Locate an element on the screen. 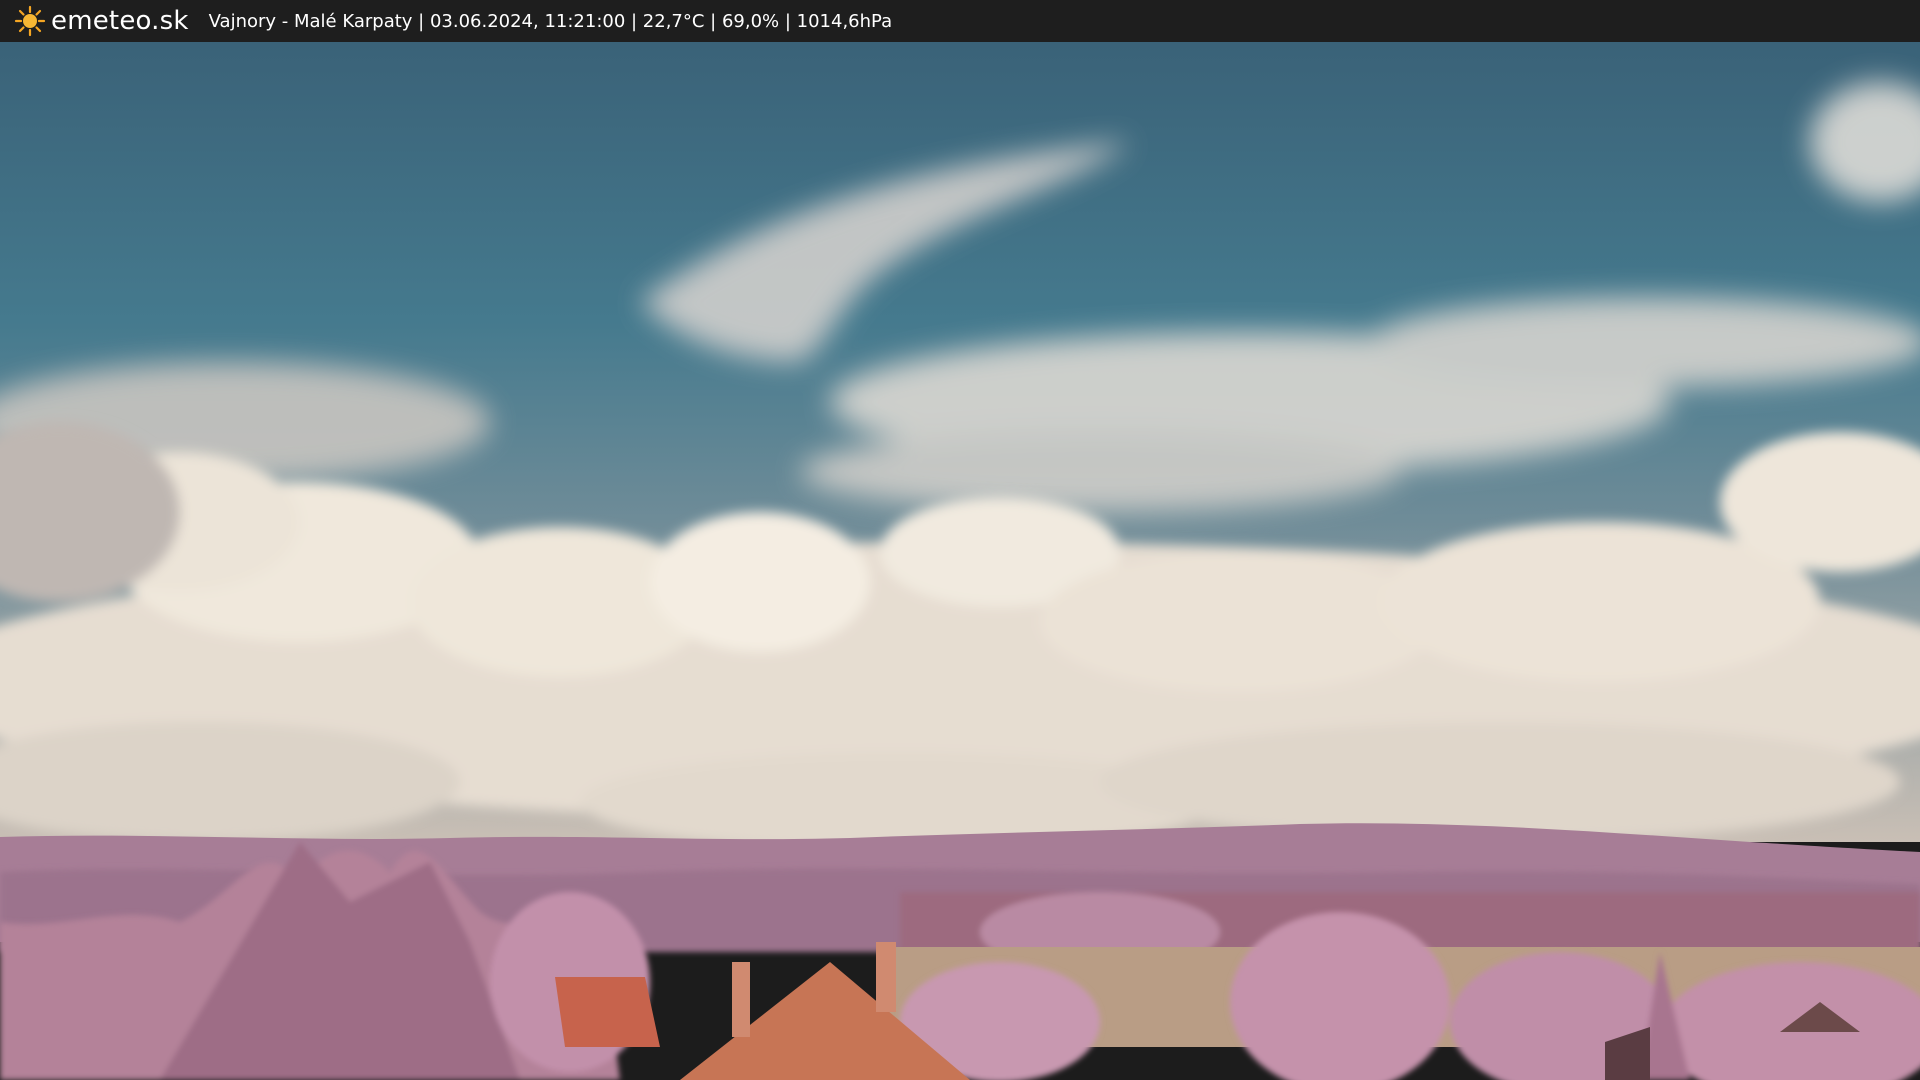 This screenshot has width=1920, height=1080. sun-icon is located at coordinates (30, 21).